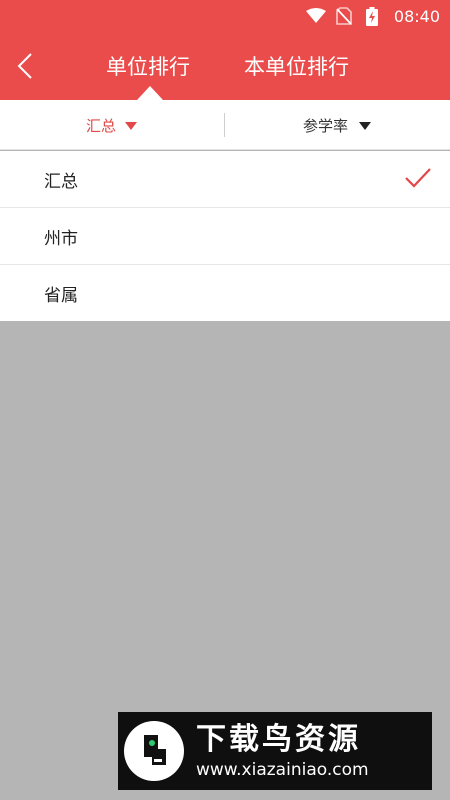  What do you see at coordinates (282, 770) in the screenshot?
I see `watermark-url: www.xiazainiao.com` at bounding box center [282, 770].